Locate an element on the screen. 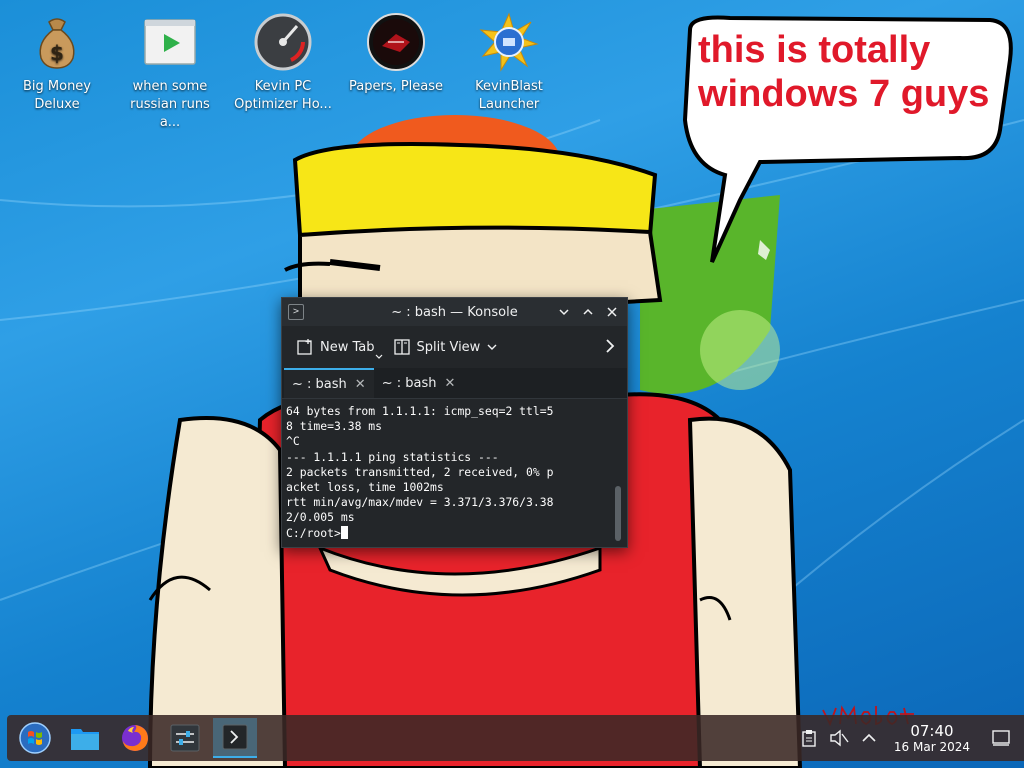  close-button is located at coordinates (612, 312).